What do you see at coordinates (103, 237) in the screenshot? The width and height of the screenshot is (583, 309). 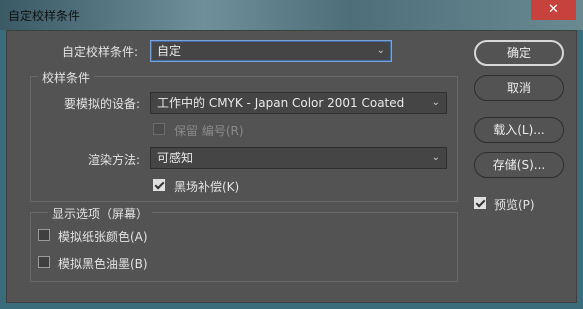 I see `simulate-paper-label: 模拟纸张颜色(A)` at bounding box center [103, 237].